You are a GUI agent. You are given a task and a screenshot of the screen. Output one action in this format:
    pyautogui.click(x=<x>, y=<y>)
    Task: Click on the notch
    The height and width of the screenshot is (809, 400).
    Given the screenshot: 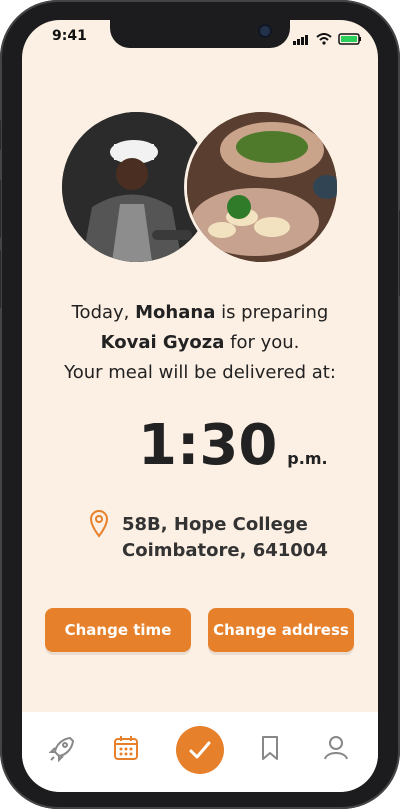 What is the action you would take?
    pyautogui.click(x=200, y=34)
    